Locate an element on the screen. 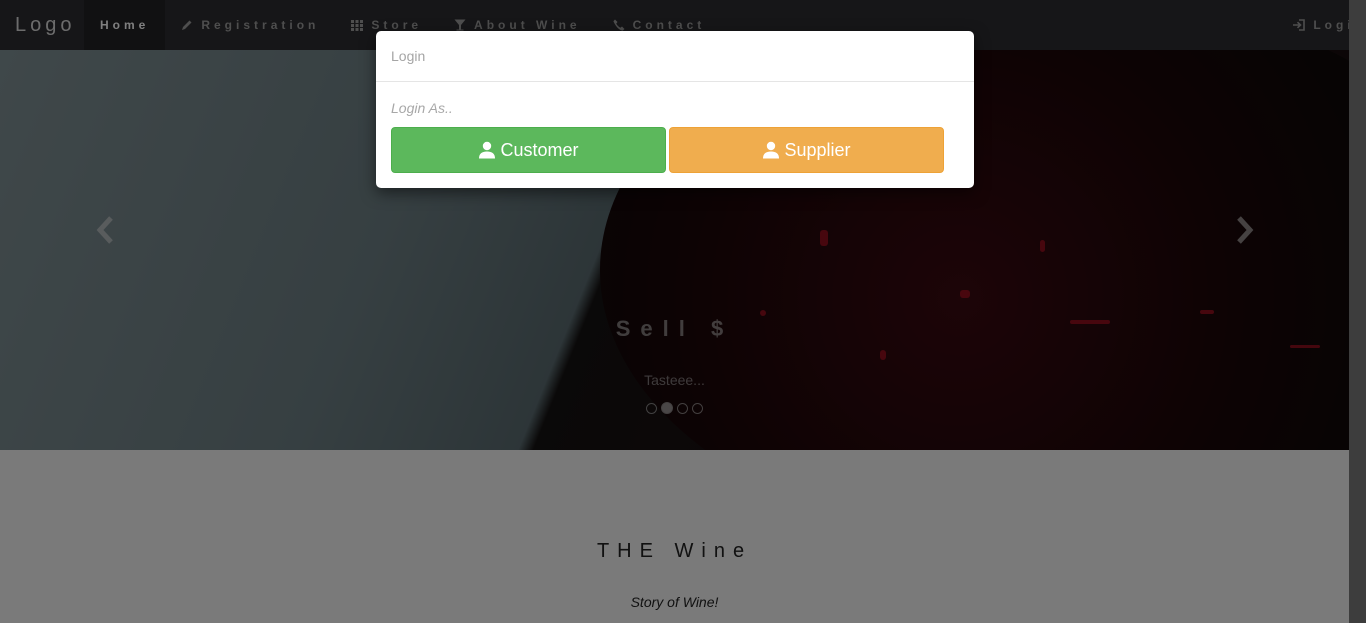 The image size is (1366, 623). login-as-prompt: Login As.. is located at coordinates (422, 108).